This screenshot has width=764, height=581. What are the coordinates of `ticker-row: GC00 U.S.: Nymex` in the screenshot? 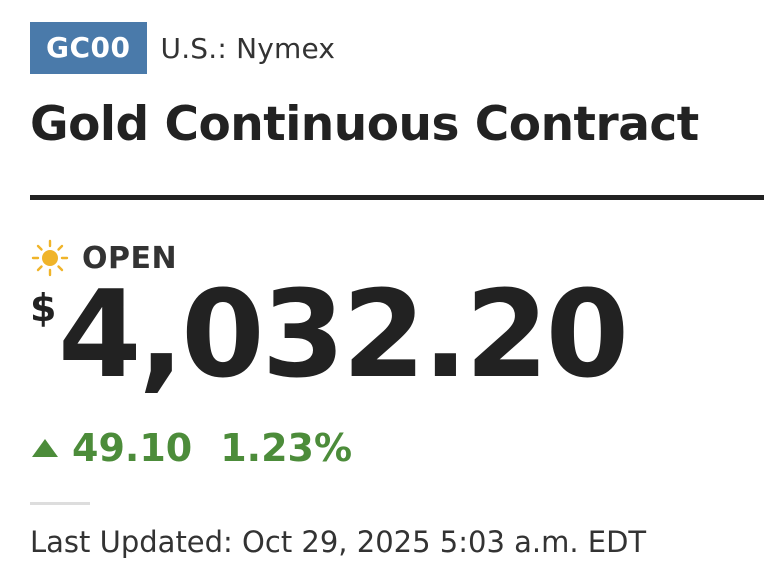 It's located at (397, 48).